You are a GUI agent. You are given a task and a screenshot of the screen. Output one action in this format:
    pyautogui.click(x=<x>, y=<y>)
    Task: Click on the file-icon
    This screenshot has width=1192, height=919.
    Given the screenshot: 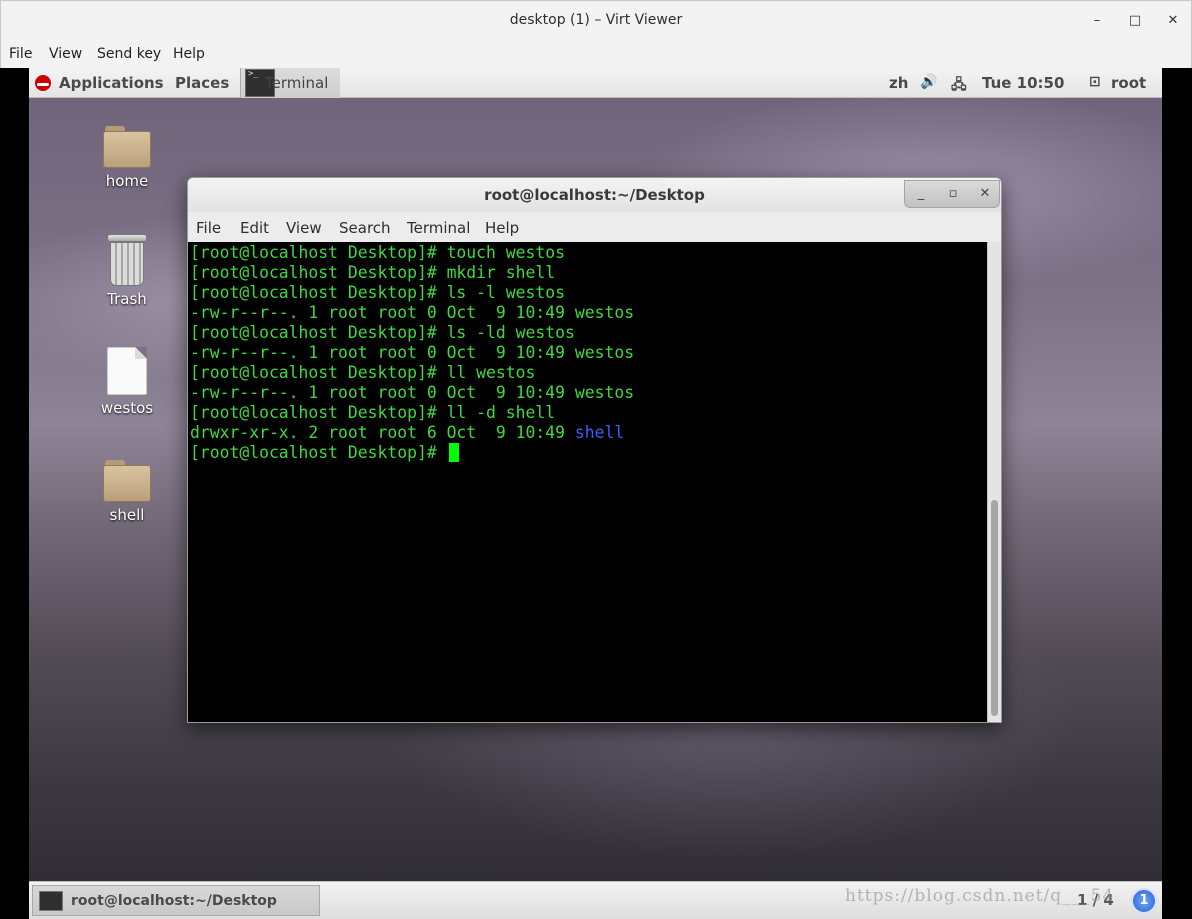 What is the action you would take?
    pyautogui.click(x=127, y=371)
    